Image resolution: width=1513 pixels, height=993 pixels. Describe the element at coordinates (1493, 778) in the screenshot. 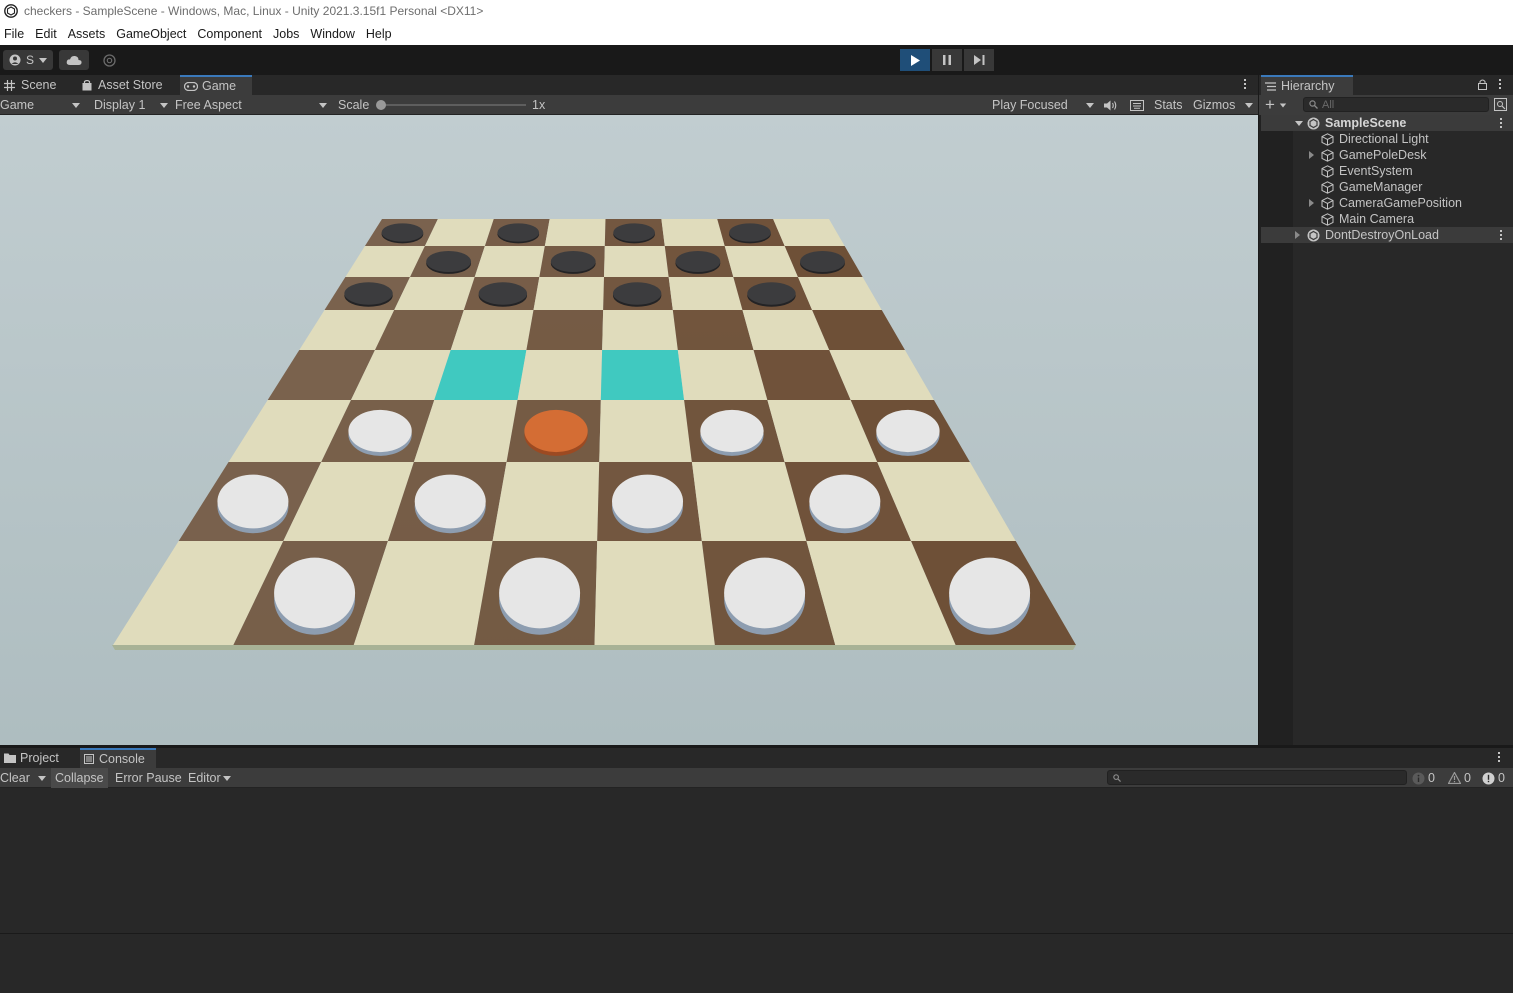

I see `error-count-toggle: 0` at that location.